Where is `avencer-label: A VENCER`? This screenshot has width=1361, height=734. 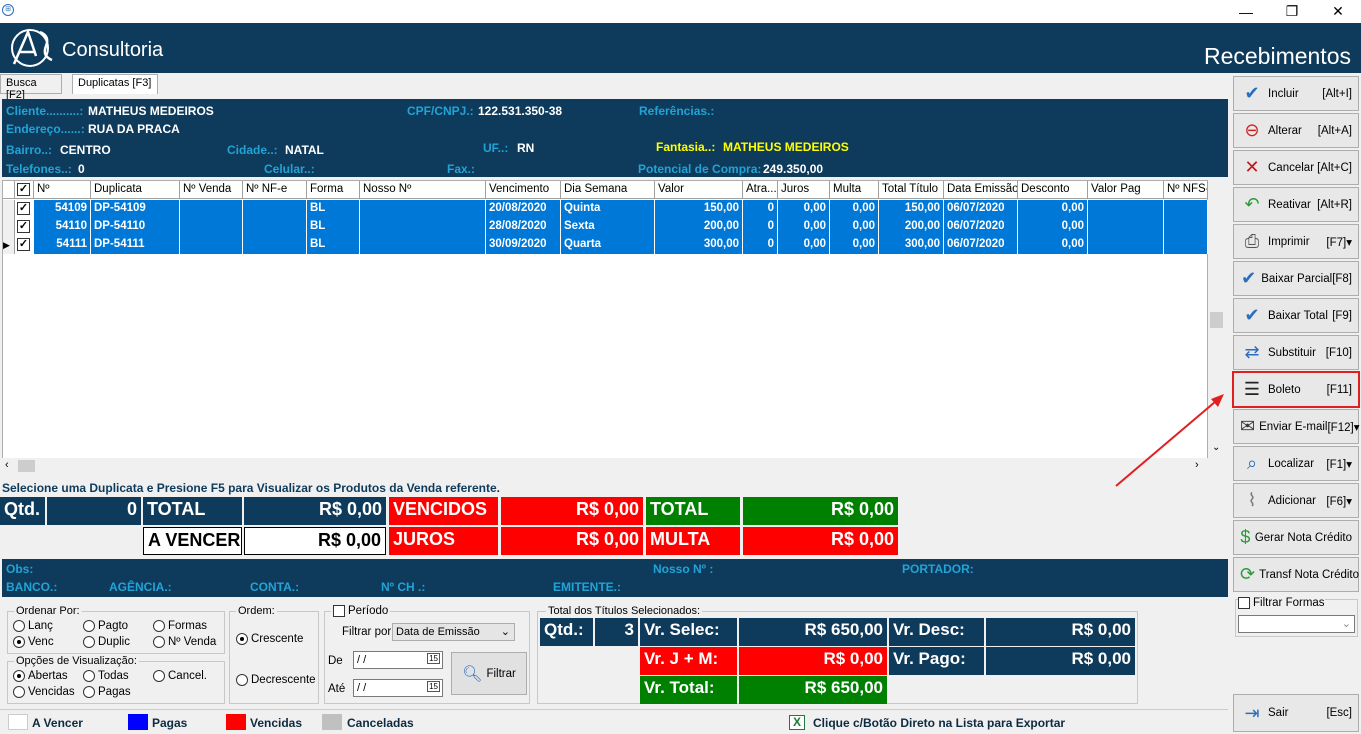 avencer-label: A VENCER is located at coordinates (192, 541).